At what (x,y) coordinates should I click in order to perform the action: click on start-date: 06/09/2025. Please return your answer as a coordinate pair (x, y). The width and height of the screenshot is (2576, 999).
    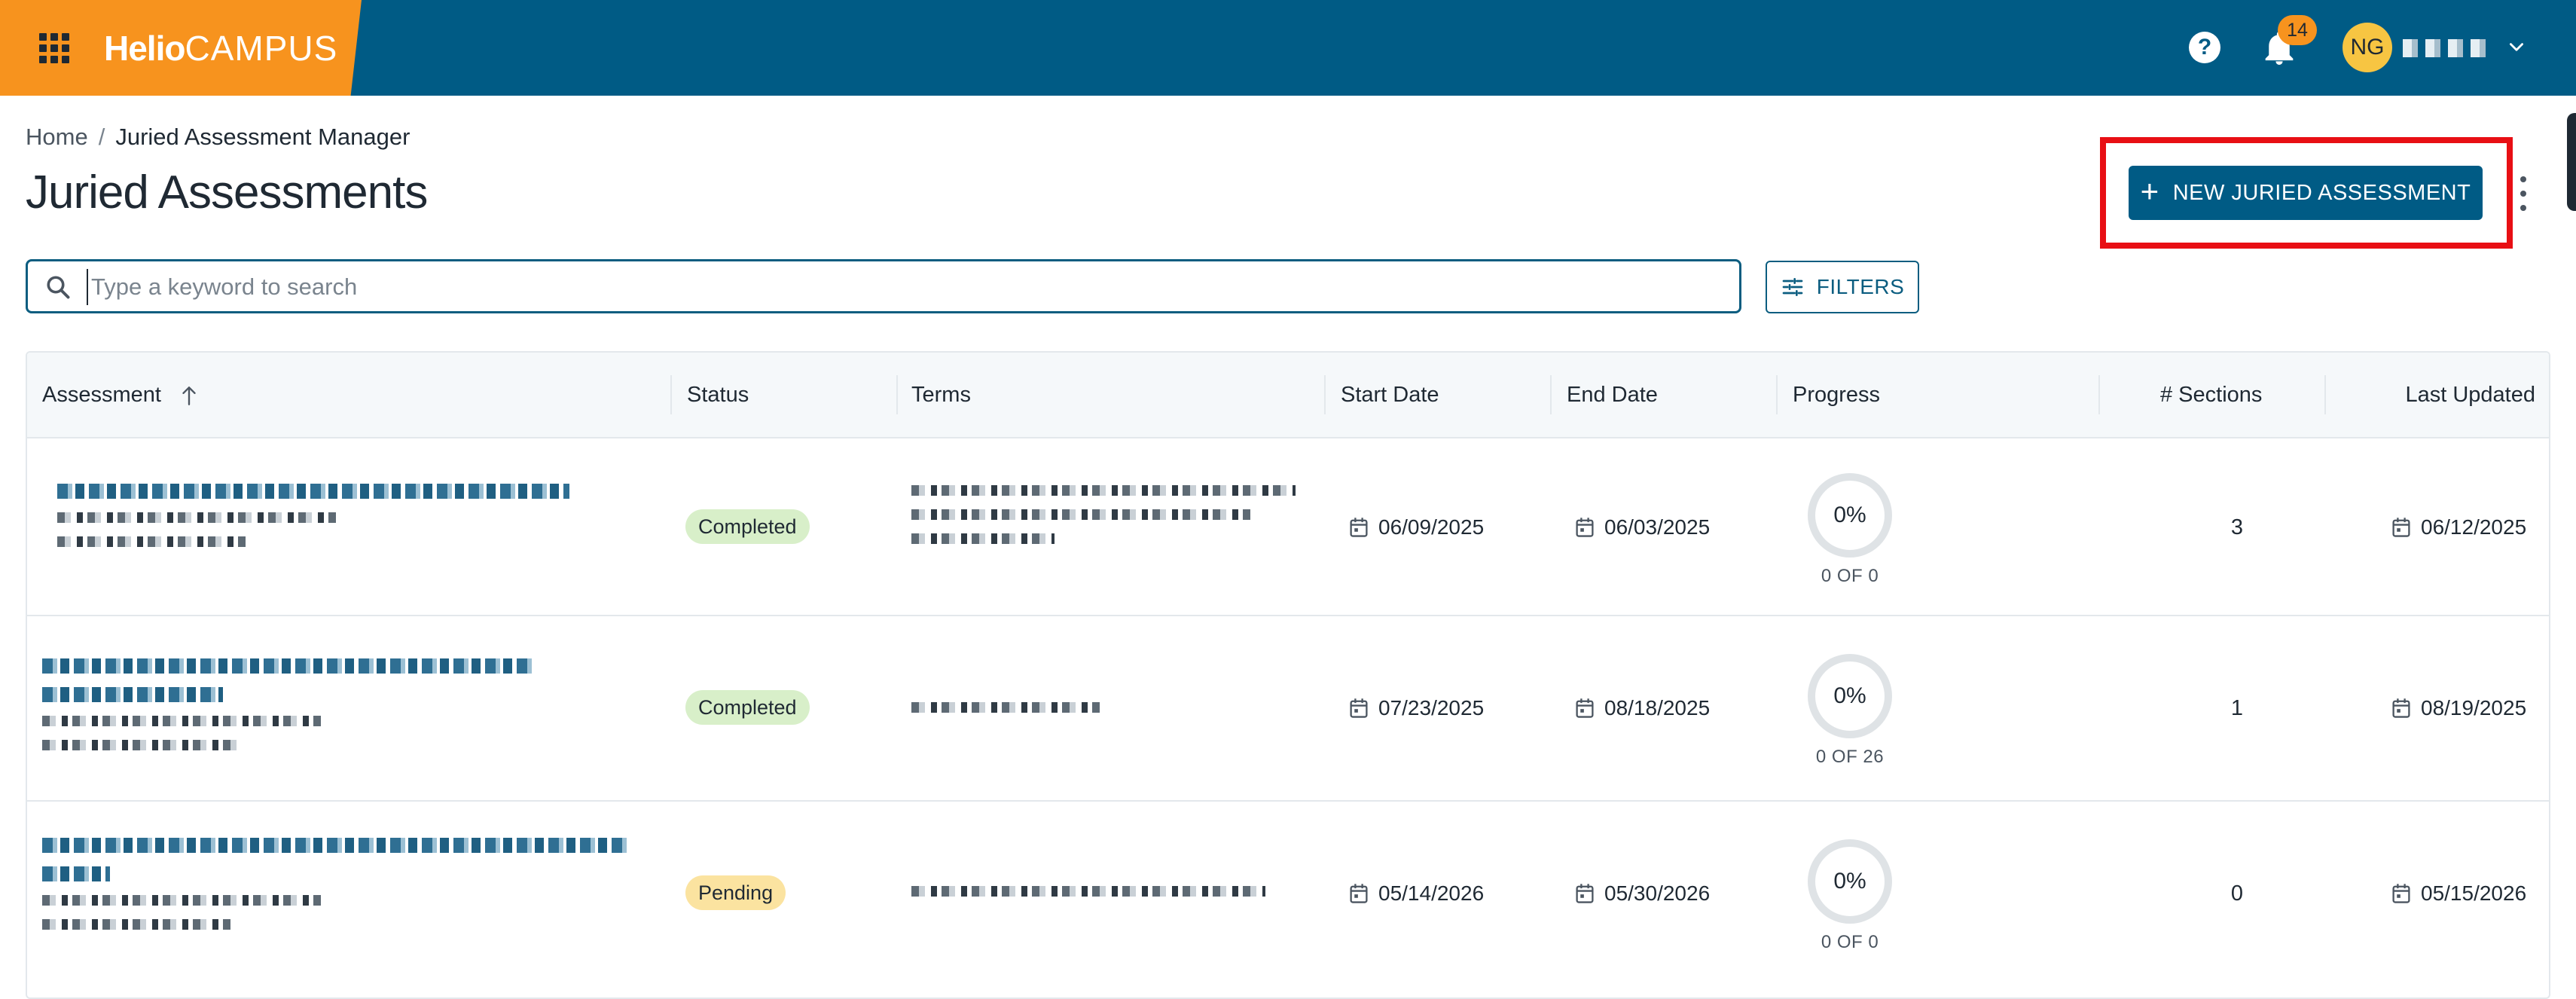
    Looking at the image, I should click on (1416, 527).